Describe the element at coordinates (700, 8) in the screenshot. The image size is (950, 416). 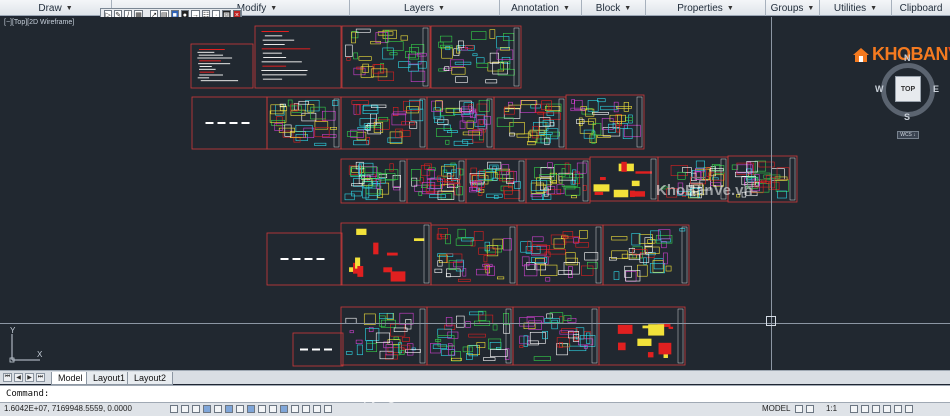
I see `ribbon-panel-label: Properties` at that location.